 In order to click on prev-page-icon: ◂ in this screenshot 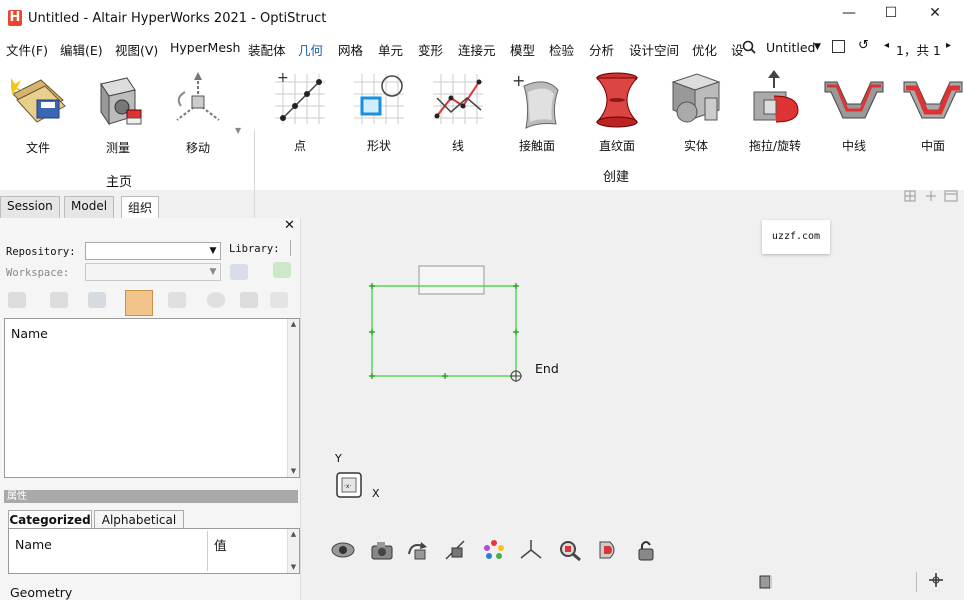, I will do `click(886, 45)`.